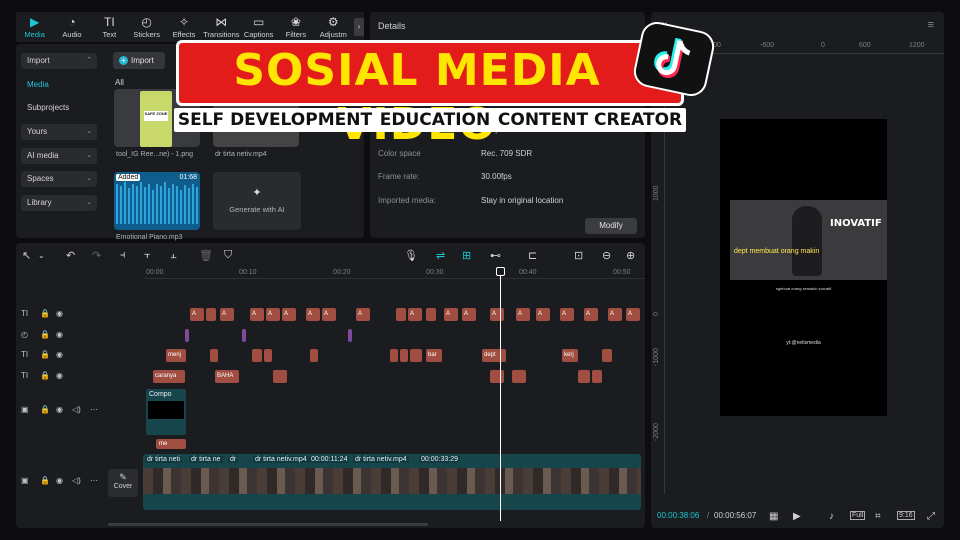  Describe the element at coordinates (123, 483) in the screenshot. I see `cover-button: ✎ Cover` at that location.